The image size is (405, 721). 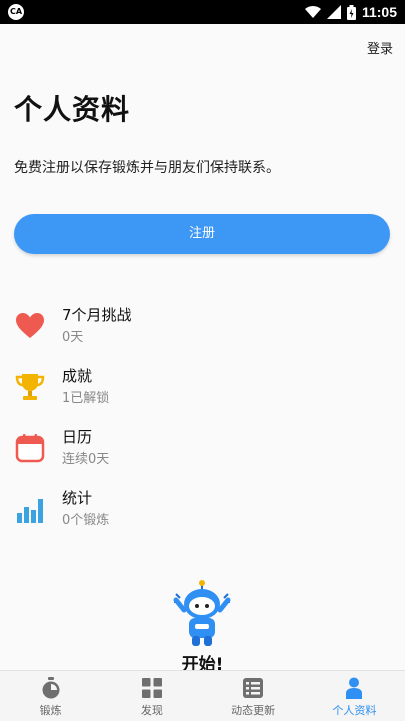 I want to click on nav-item-workouts: 锻炼, so click(x=50, y=696).